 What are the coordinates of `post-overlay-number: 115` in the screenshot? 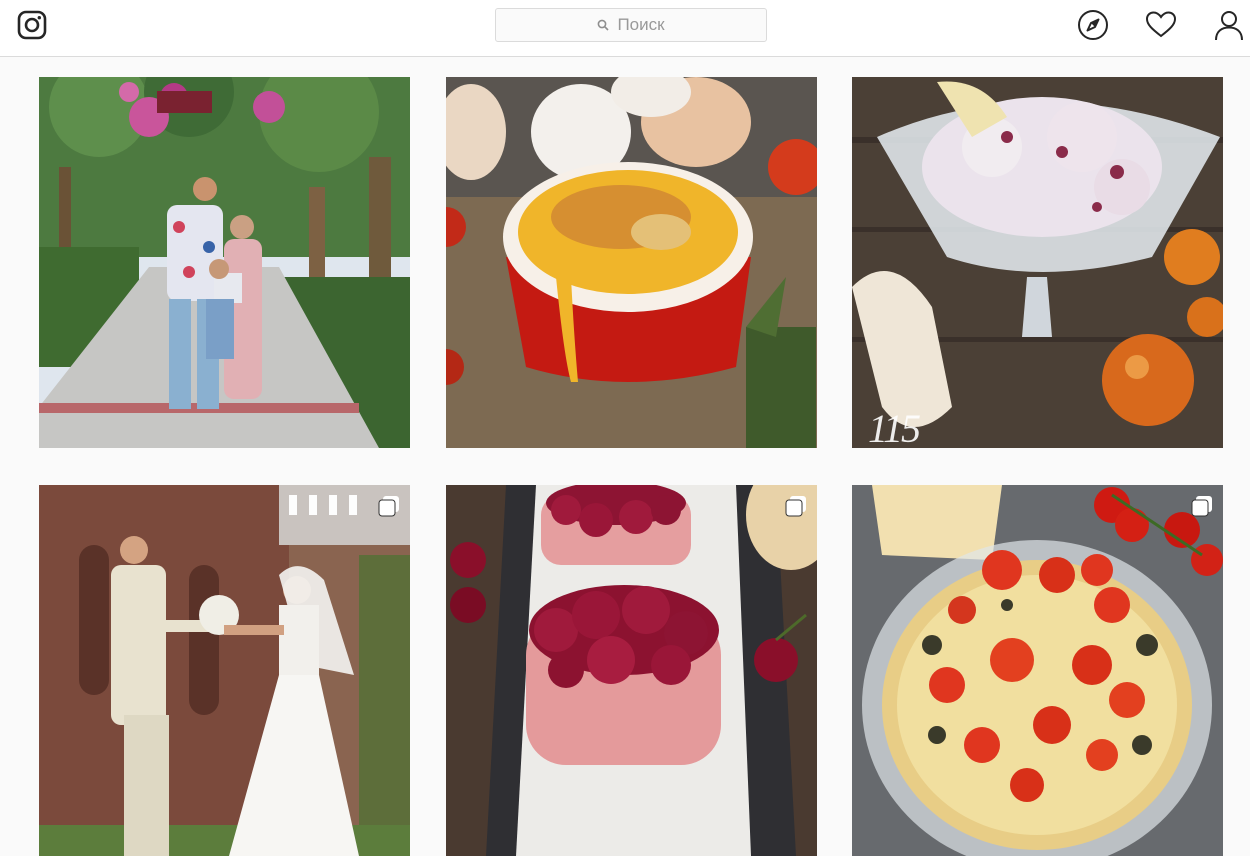 It's located at (894, 427).